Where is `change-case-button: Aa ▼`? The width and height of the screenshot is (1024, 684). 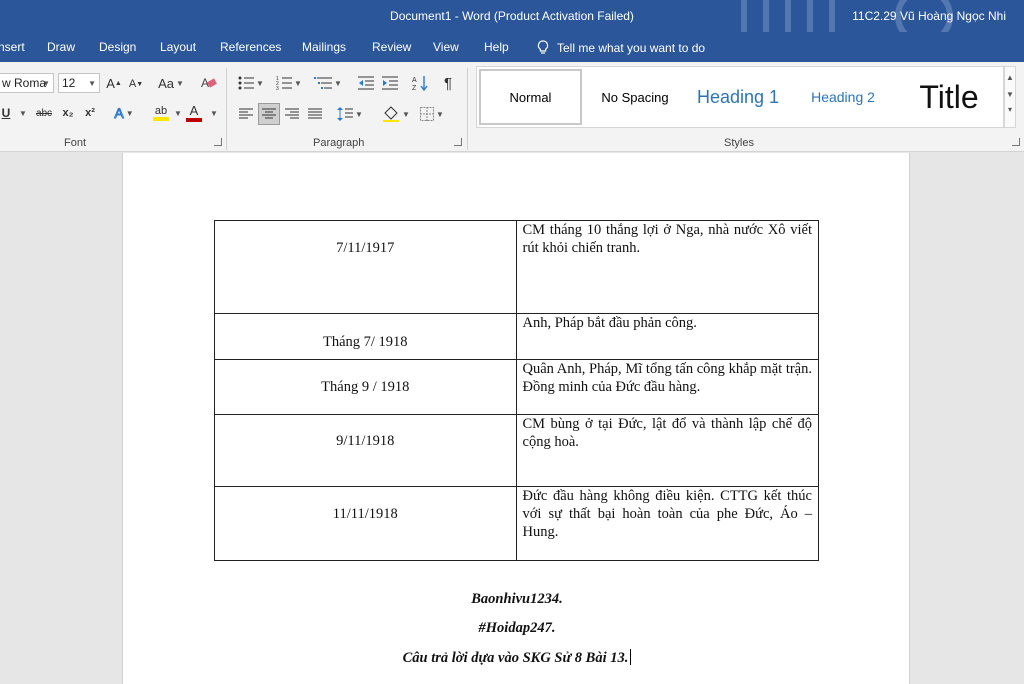
change-case-button: Aa ▼ is located at coordinates (171, 83).